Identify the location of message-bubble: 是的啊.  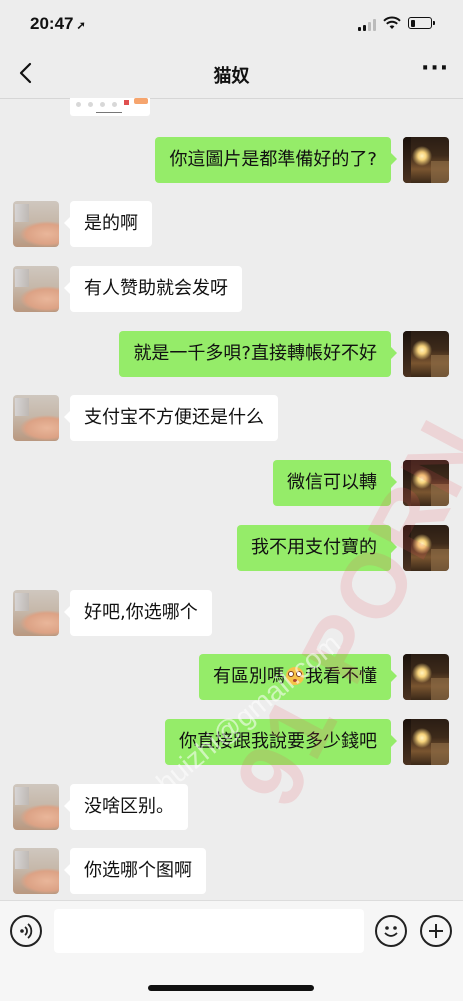
(108, 224).